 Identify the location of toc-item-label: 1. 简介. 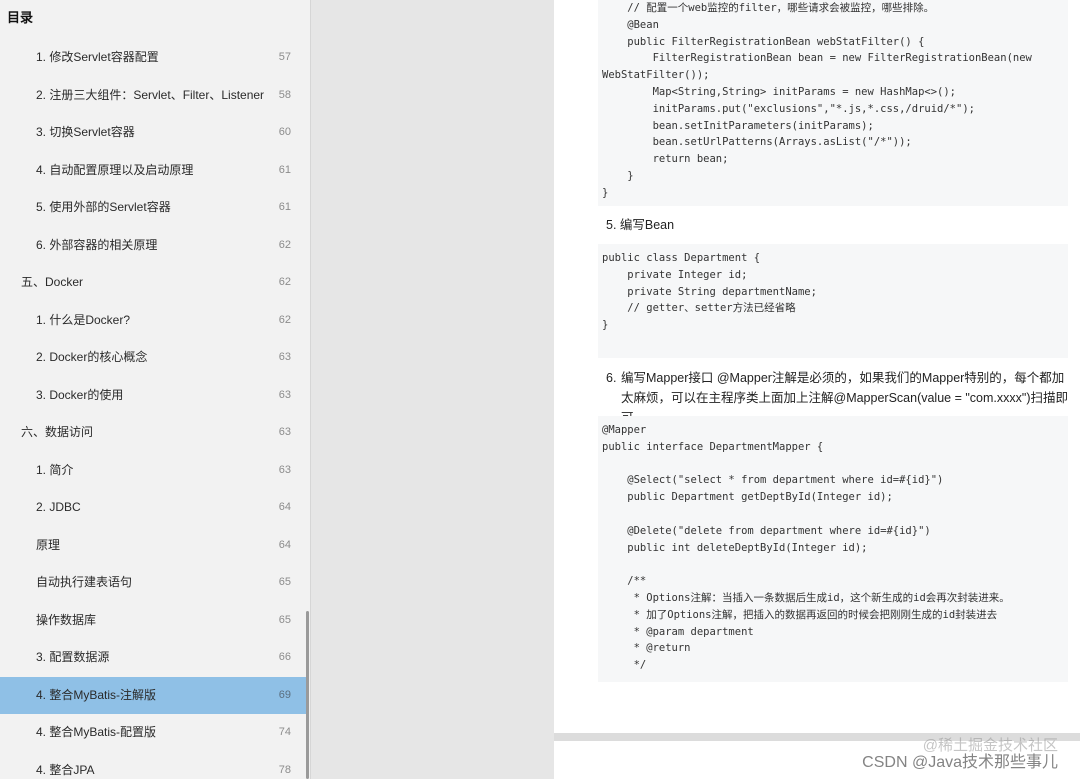
(55, 469).